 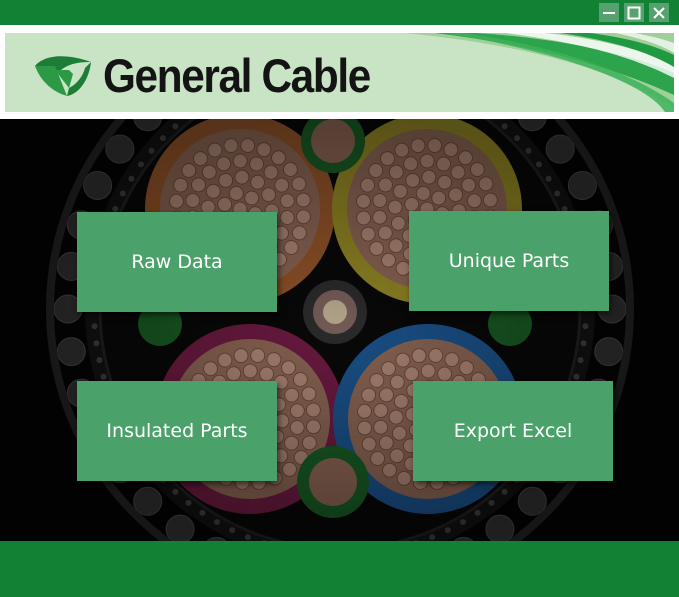 I want to click on maximize-icon, so click(x=634, y=12).